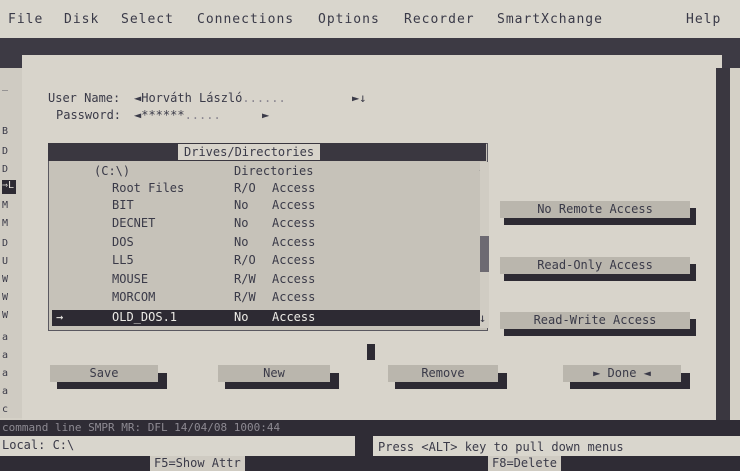 The height and width of the screenshot is (471, 740). I want to click on bg-list-item: U, so click(5, 261).